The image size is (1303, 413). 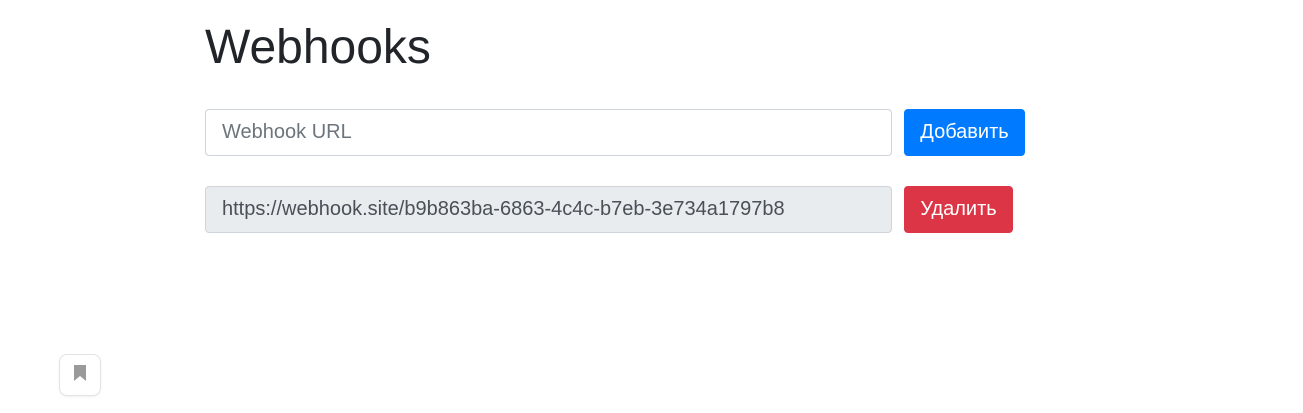 What do you see at coordinates (318, 47) in the screenshot?
I see `page-title: Webhooks` at bounding box center [318, 47].